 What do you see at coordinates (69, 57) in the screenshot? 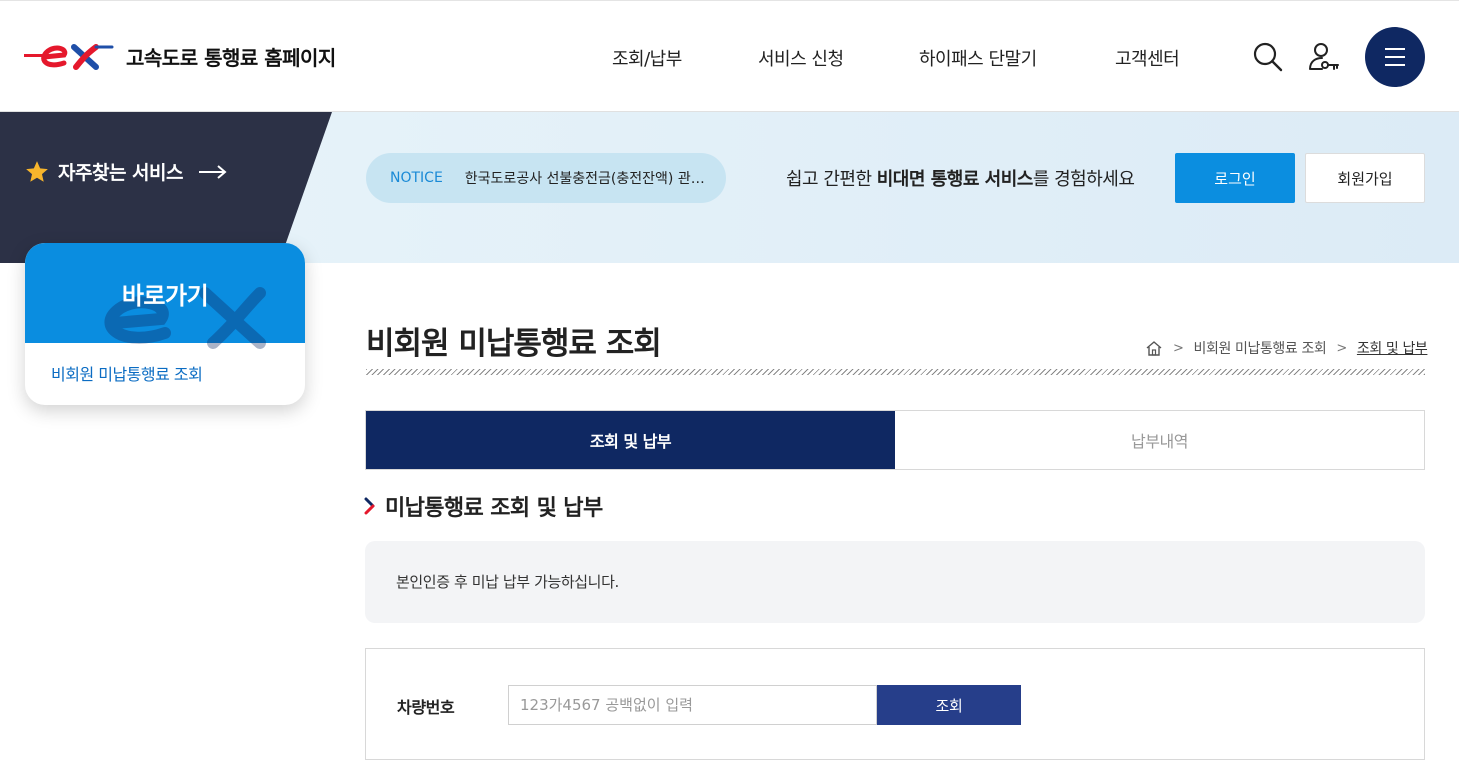
I see `ex-logo-icon` at bounding box center [69, 57].